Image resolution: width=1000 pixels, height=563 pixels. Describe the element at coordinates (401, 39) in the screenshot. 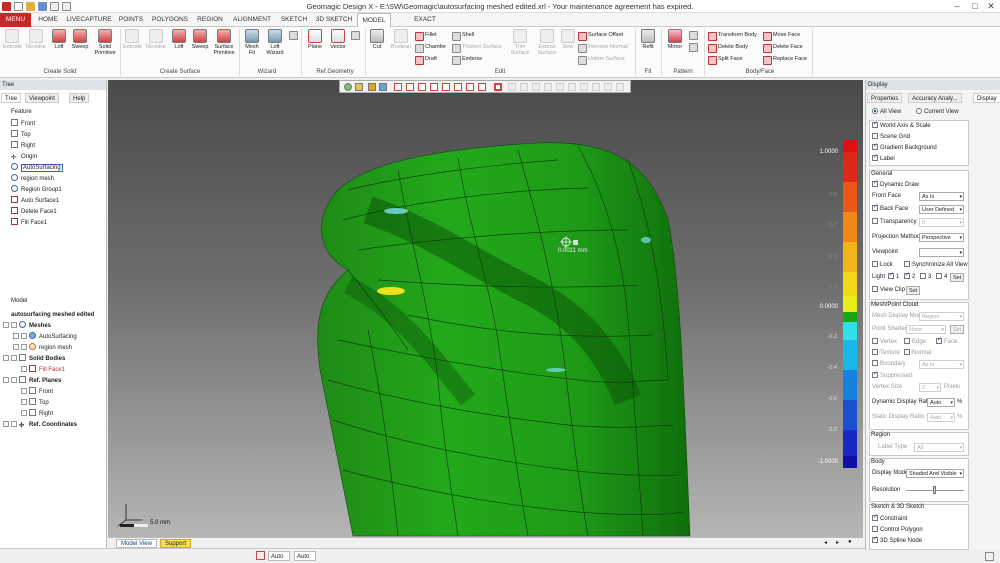

I see `boolean-button: Boolean` at that location.